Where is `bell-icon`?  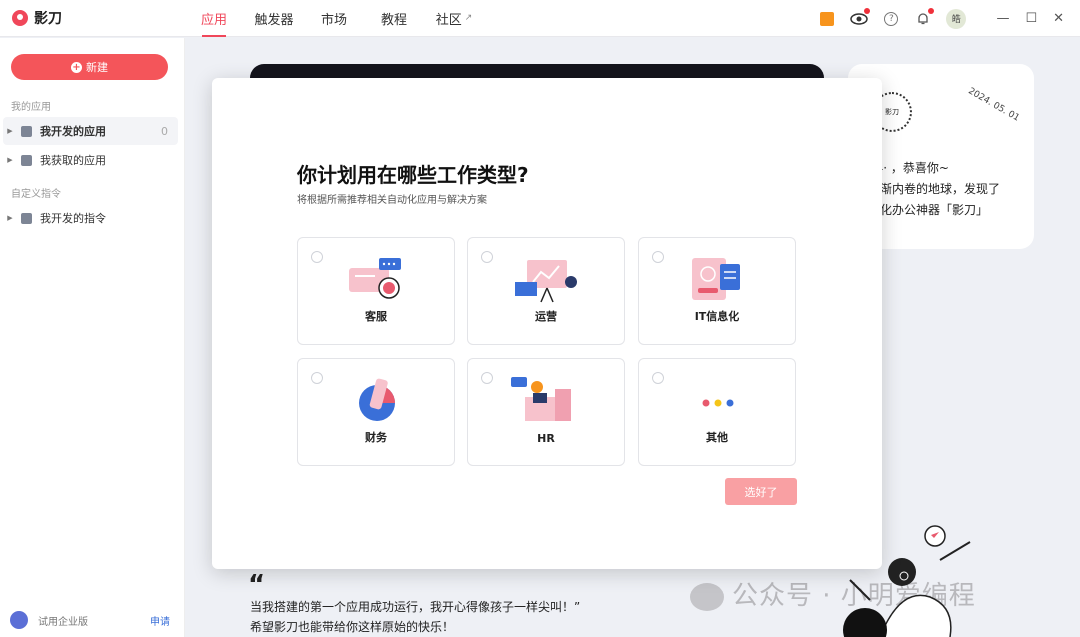
bell-icon is located at coordinates (924, 17).